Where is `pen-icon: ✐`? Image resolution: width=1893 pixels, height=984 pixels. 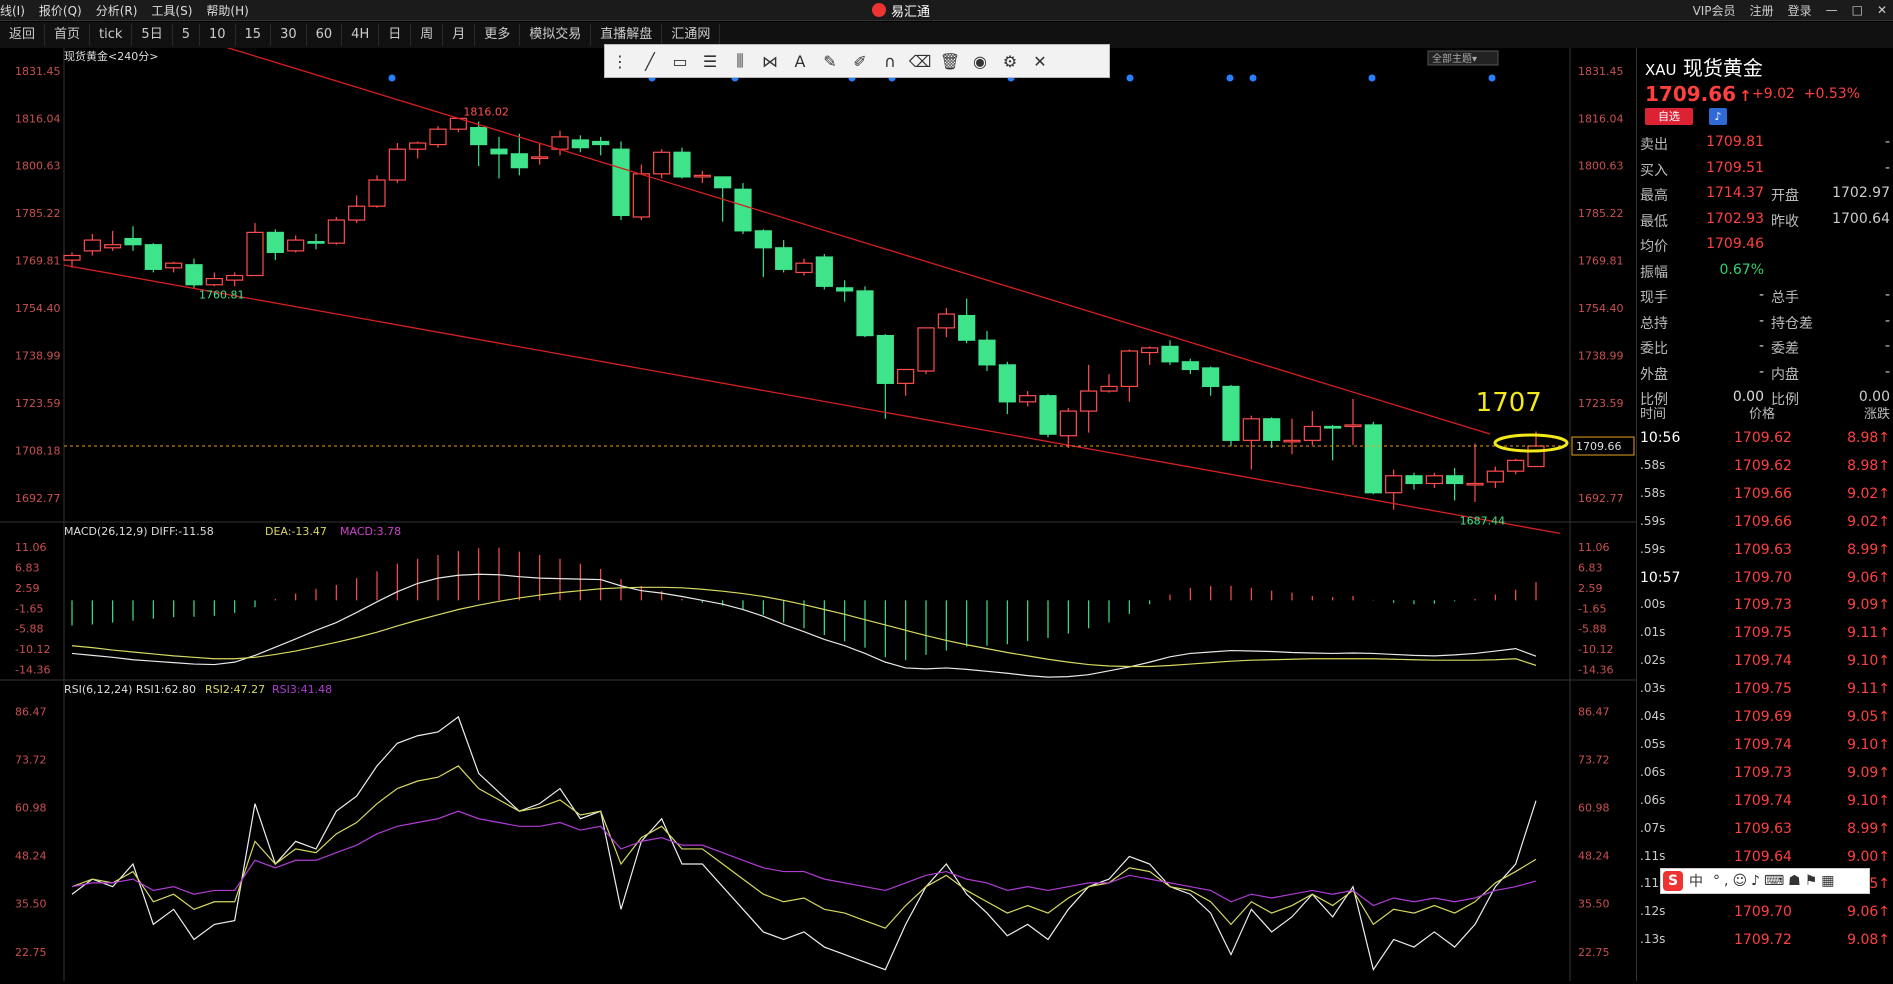
pen-icon: ✐ is located at coordinates (860, 61).